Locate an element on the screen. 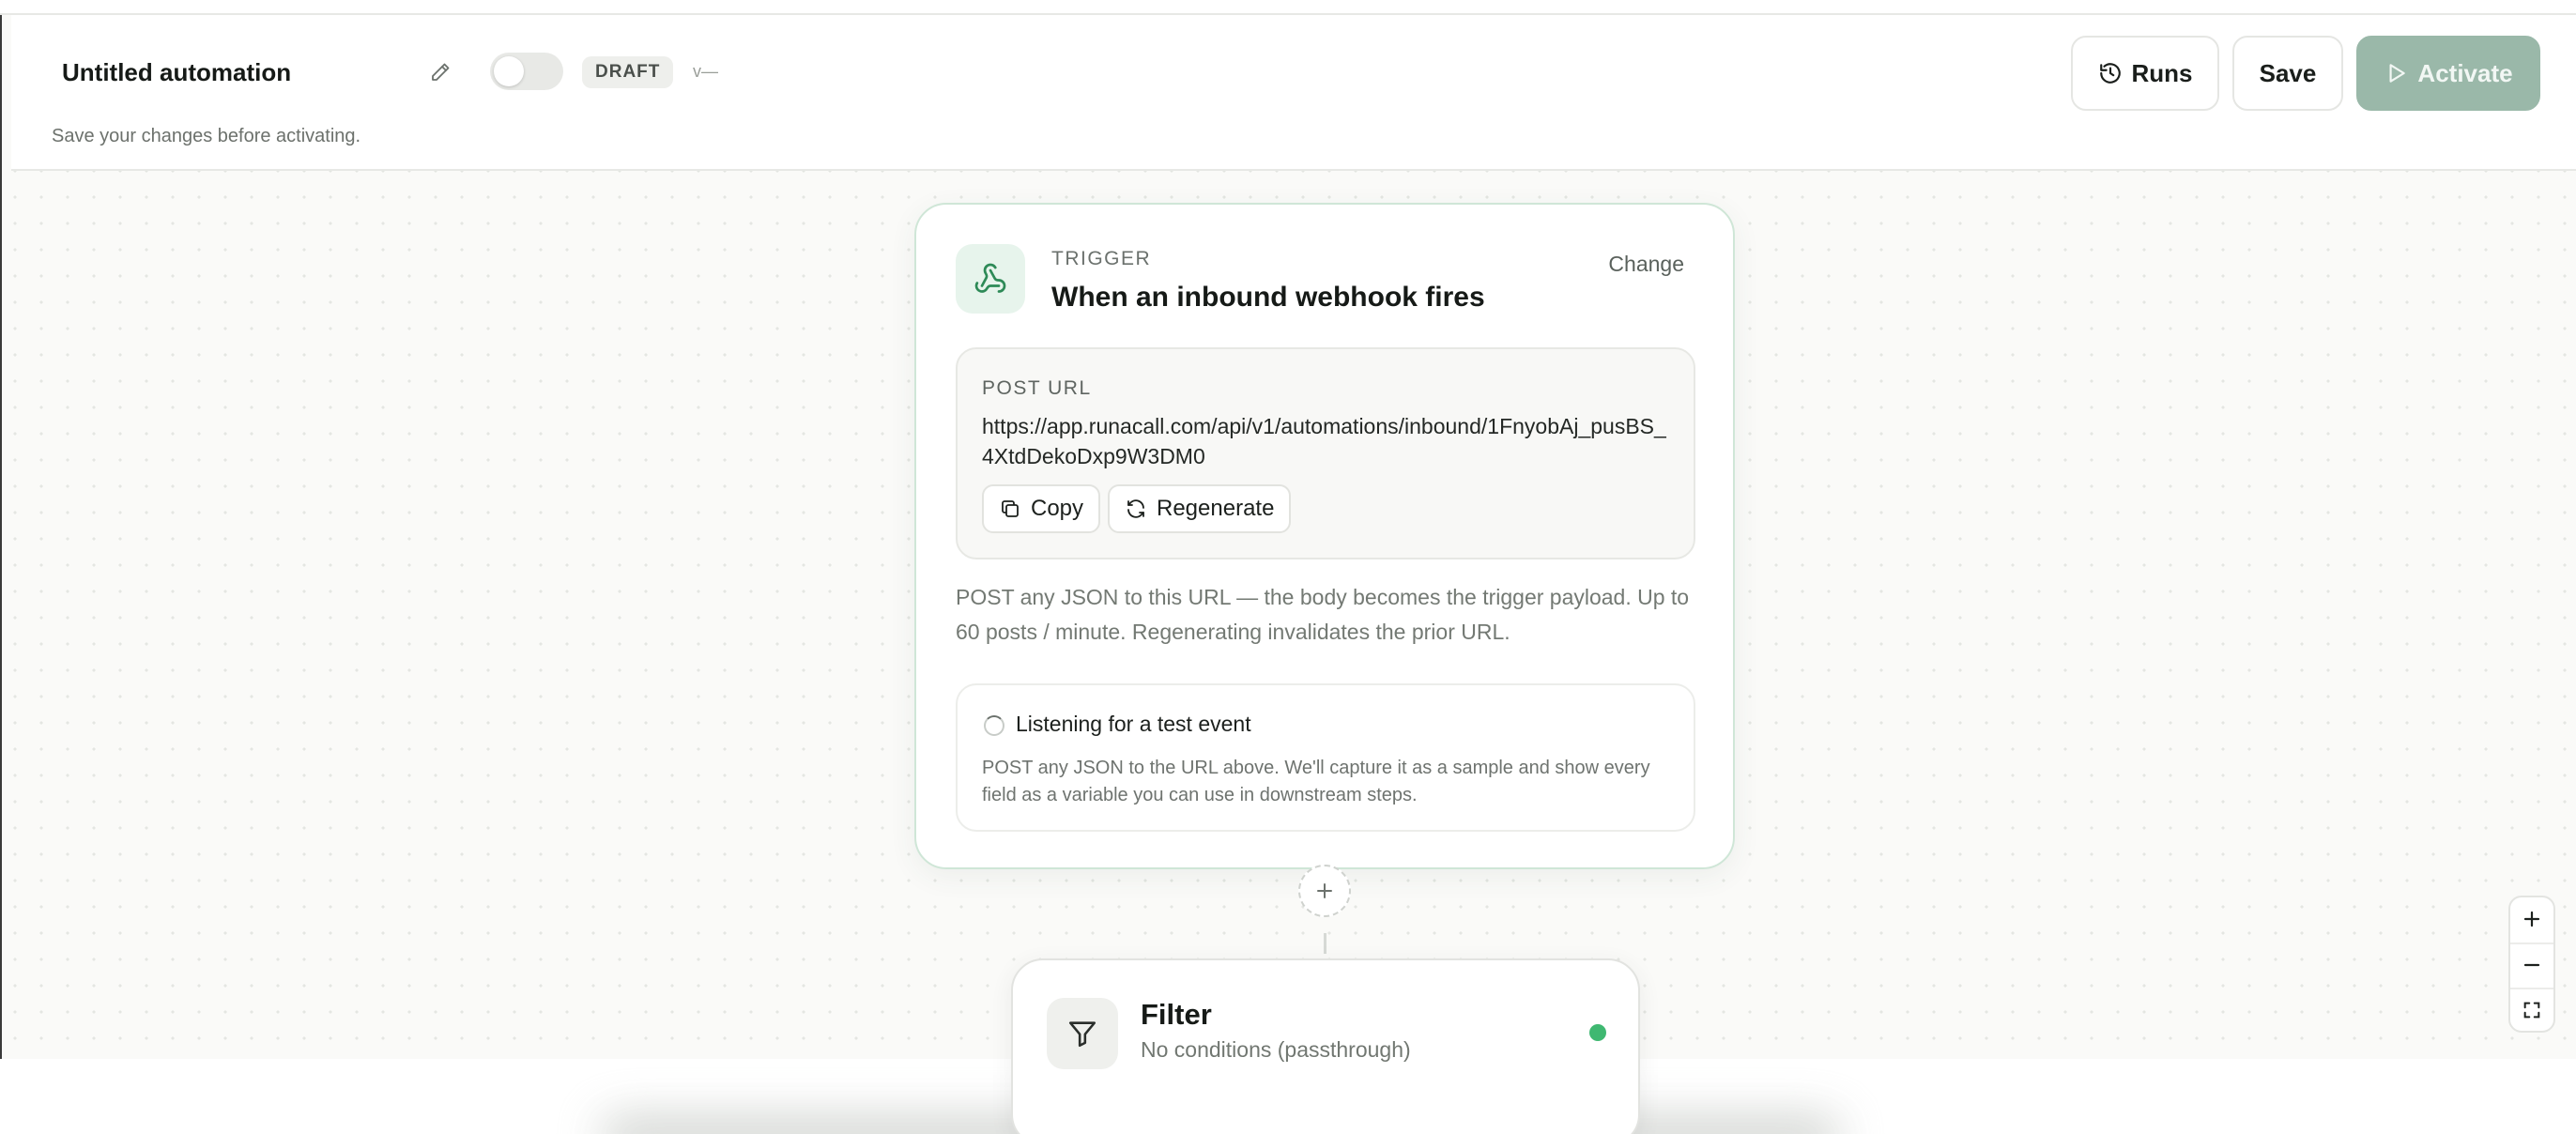  zoom-out-button is located at coordinates (2531, 964).